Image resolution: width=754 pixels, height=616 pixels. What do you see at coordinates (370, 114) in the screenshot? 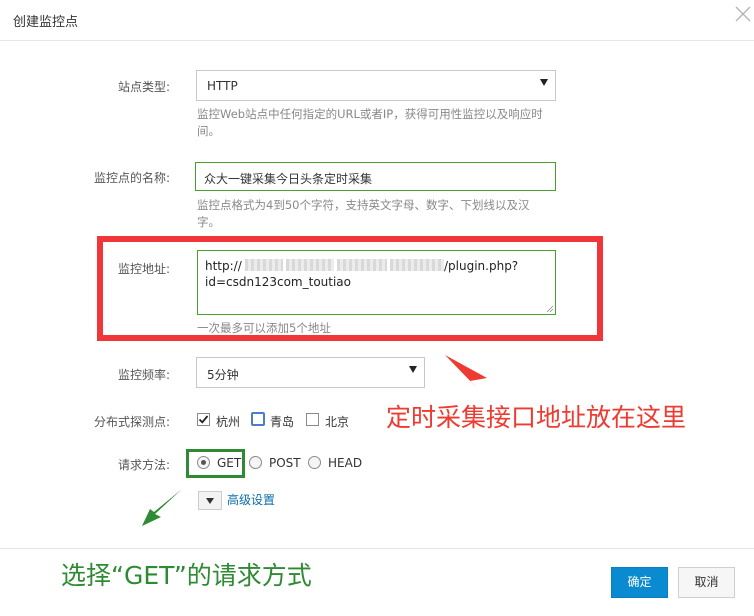
I see `site-type-help-line1: 监控Web站点中任何指定的URL或者IP，获得可用性监控以及响应时` at bounding box center [370, 114].